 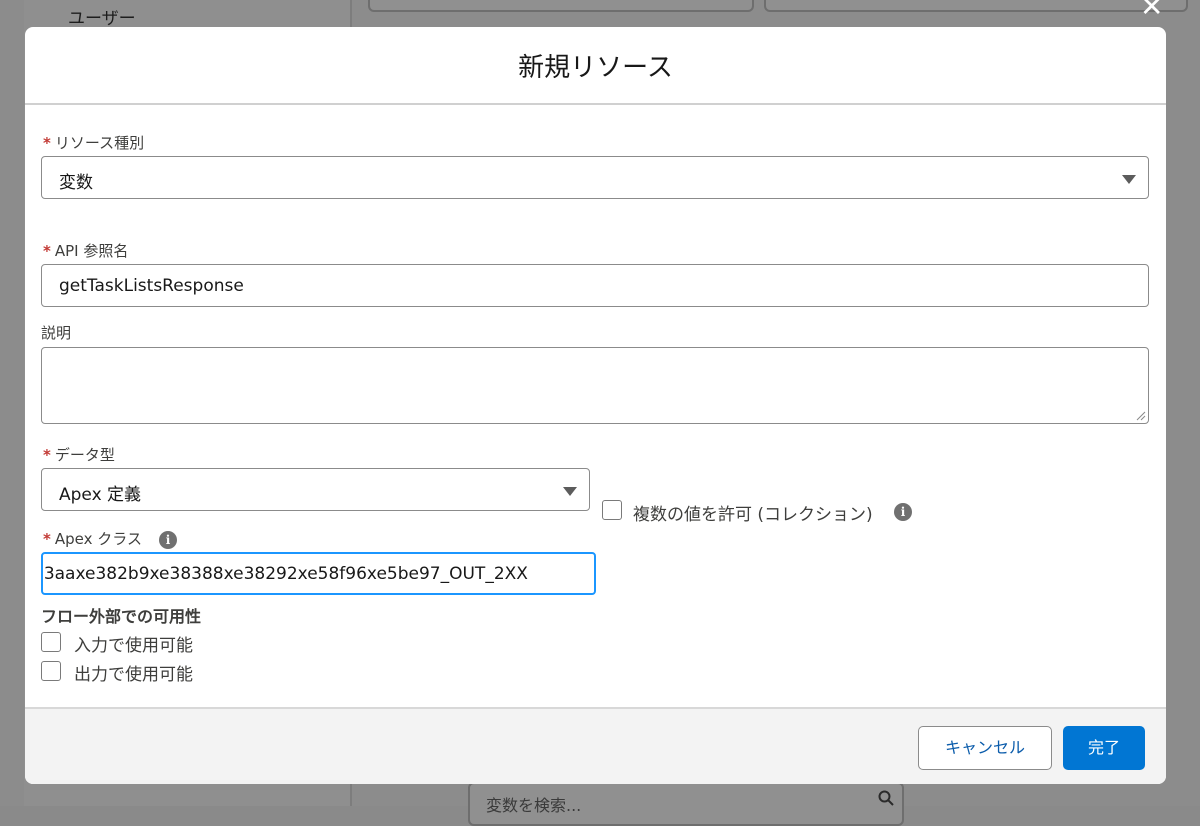 What do you see at coordinates (595, 285) in the screenshot?
I see `api-name-input: getTaskListsResponse` at bounding box center [595, 285].